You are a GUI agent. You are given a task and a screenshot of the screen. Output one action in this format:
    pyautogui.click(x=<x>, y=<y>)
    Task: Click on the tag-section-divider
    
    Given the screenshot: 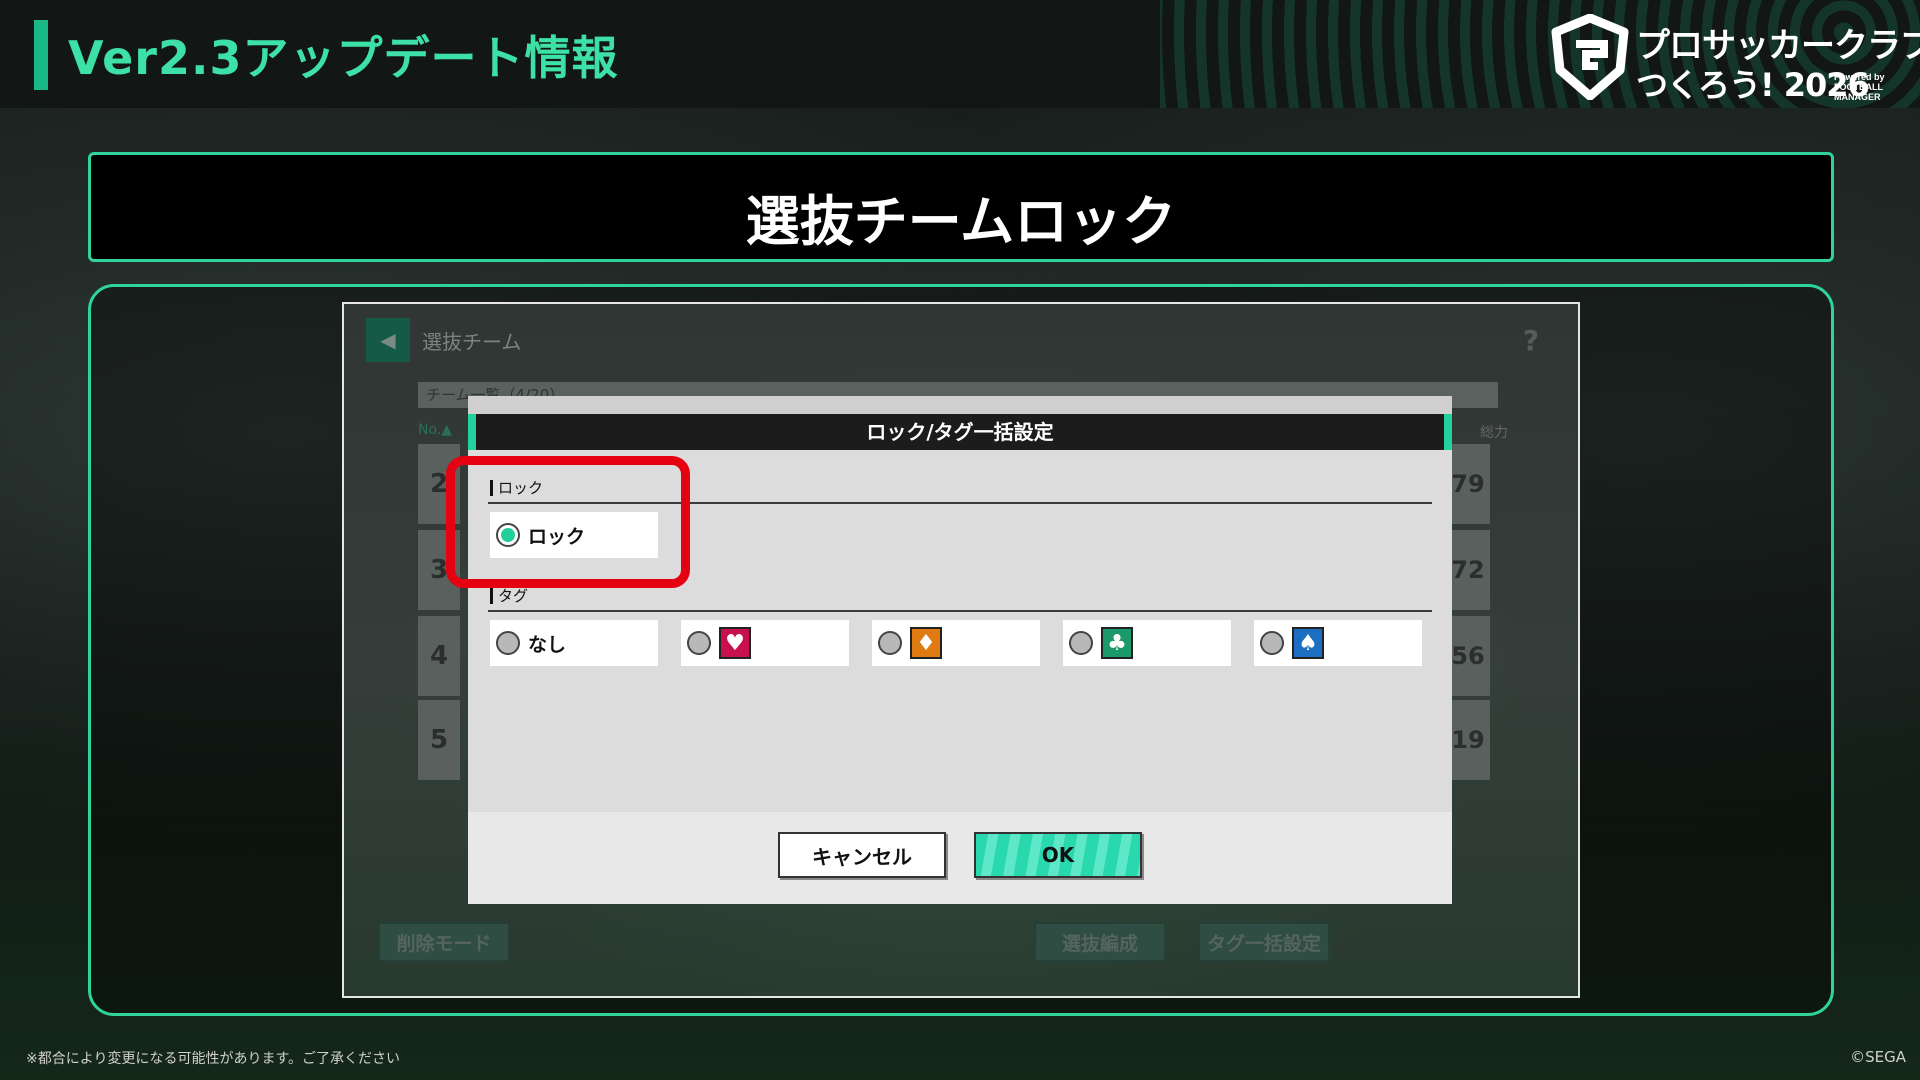 What is the action you would take?
    pyautogui.click(x=960, y=611)
    